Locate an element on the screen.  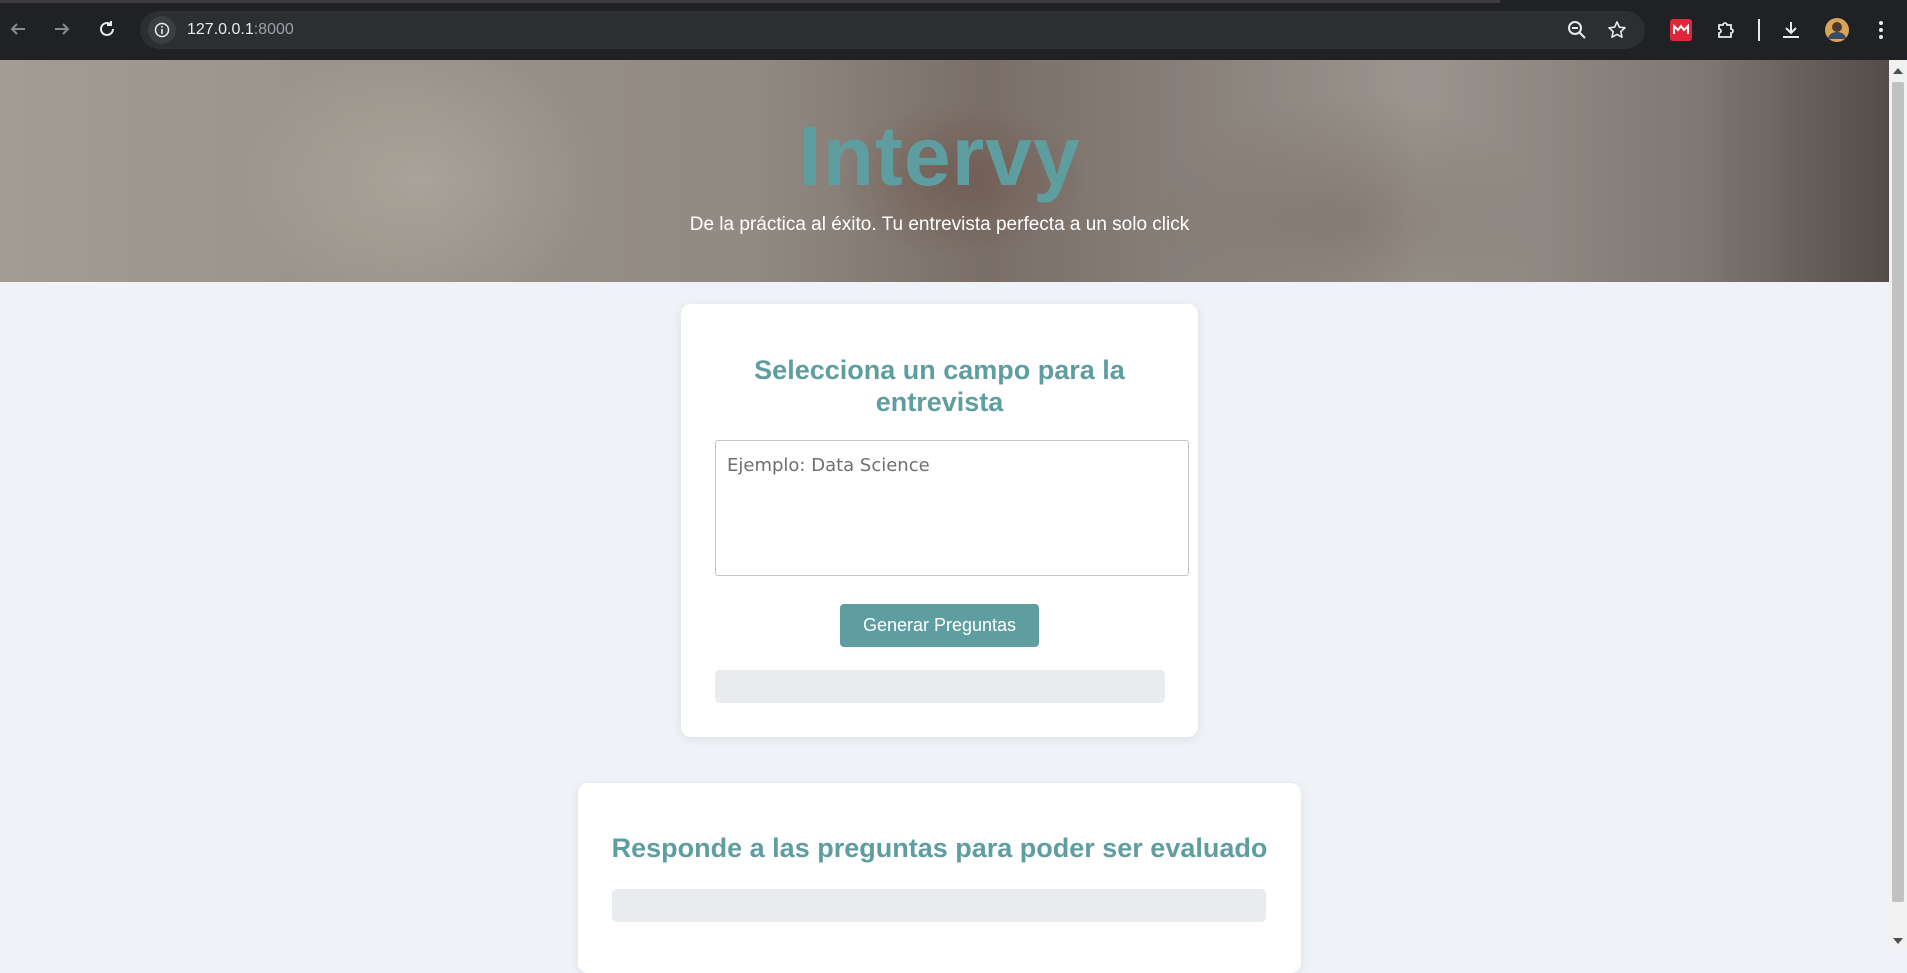
more-vertical-icon is located at coordinates (1881, 30).